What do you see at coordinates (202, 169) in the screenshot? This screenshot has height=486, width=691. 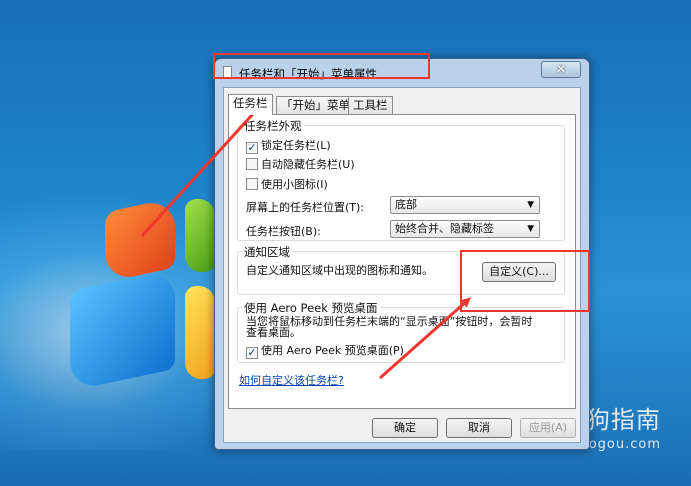 I see `arrow-to-taskbar-tab` at bounding box center [202, 169].